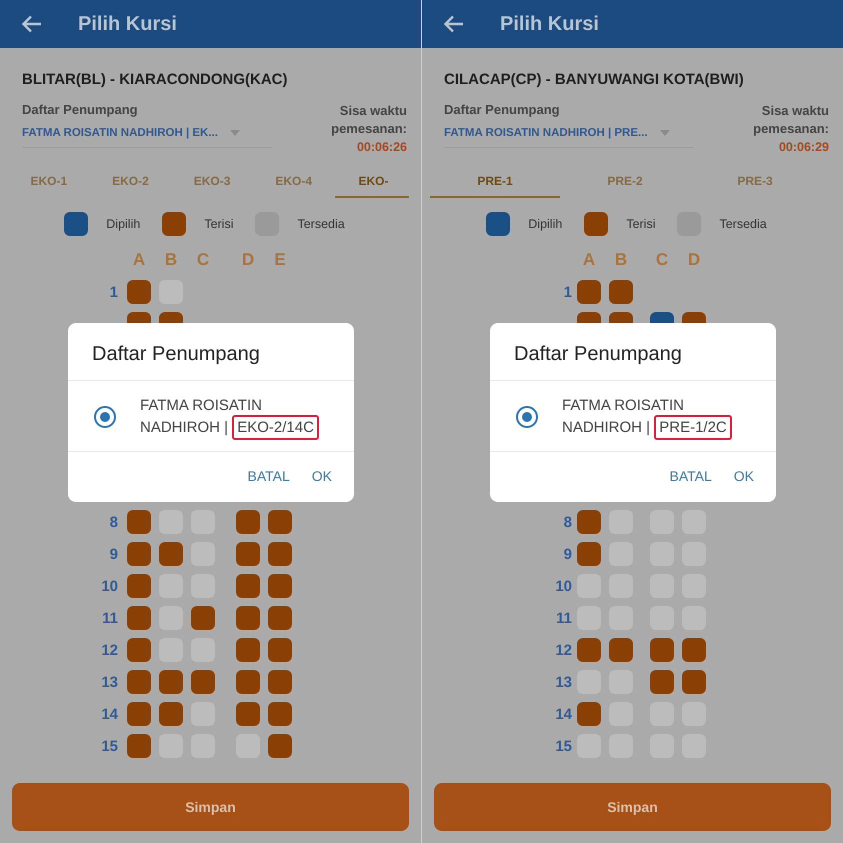  Describe the element at coordinates (495, 183) in the screenshot. I see `coach-tab: PRE-1` at that location.